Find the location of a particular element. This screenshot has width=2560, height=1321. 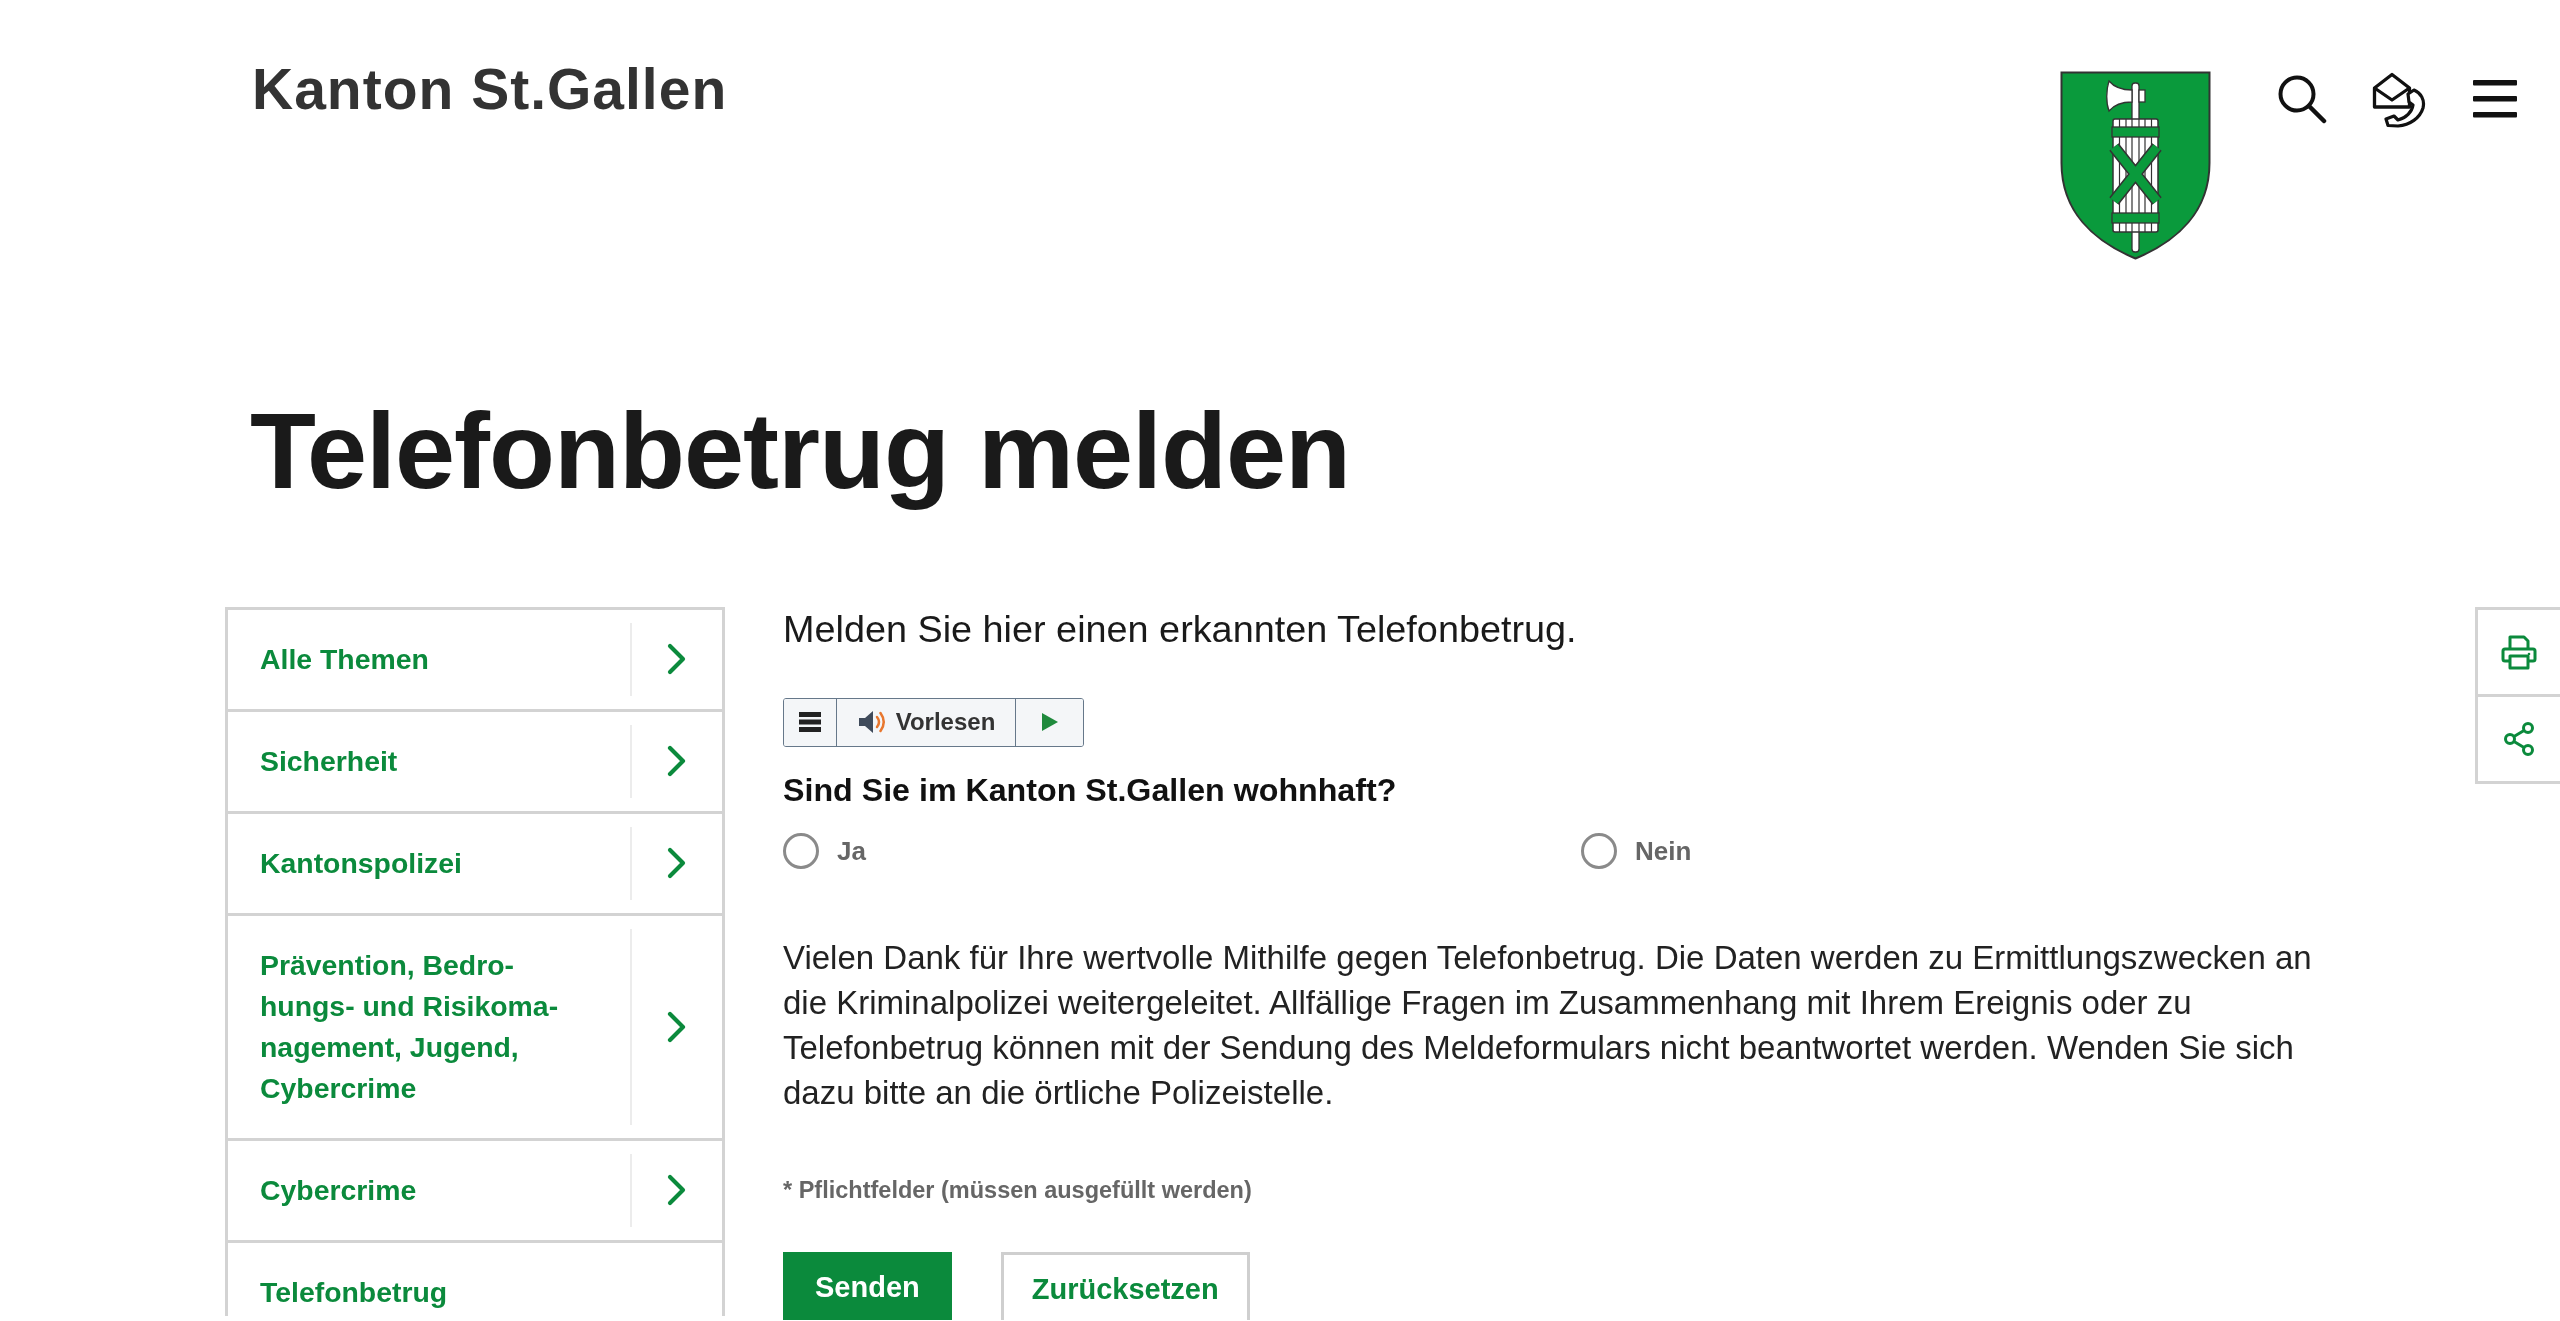

menu-button is located at coordinates (810, 722).